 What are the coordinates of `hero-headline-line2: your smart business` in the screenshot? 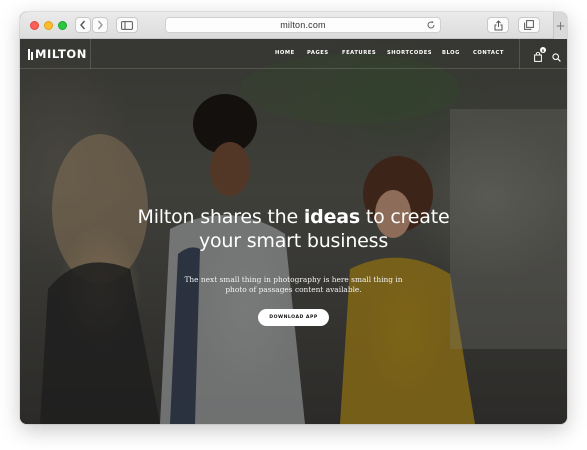 It's located at (293, 241).